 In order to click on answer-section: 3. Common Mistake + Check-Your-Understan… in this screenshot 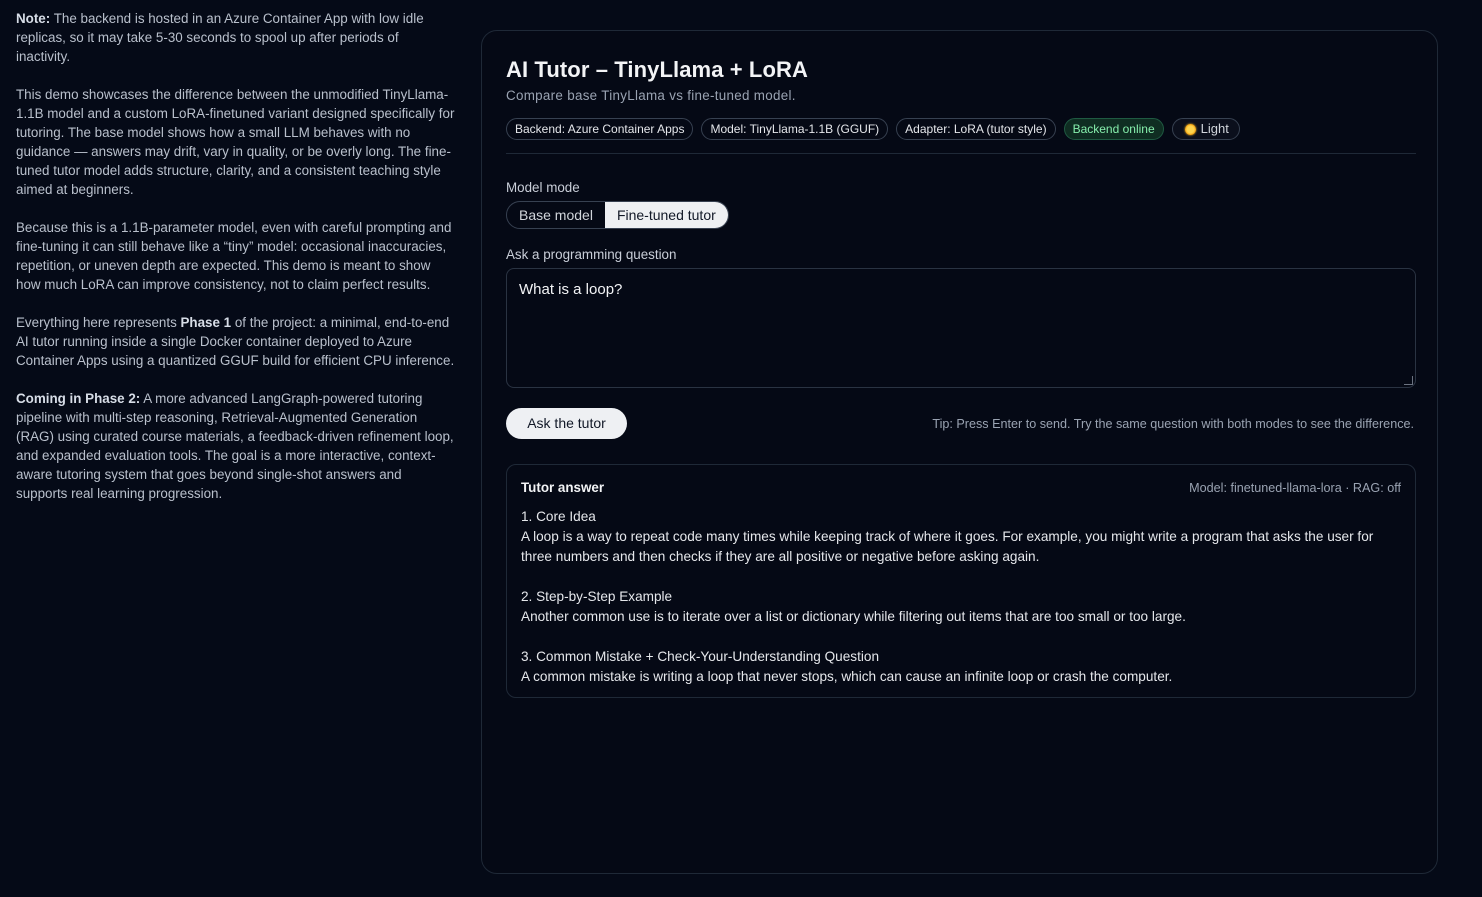, I will do `click(956, 667)`.